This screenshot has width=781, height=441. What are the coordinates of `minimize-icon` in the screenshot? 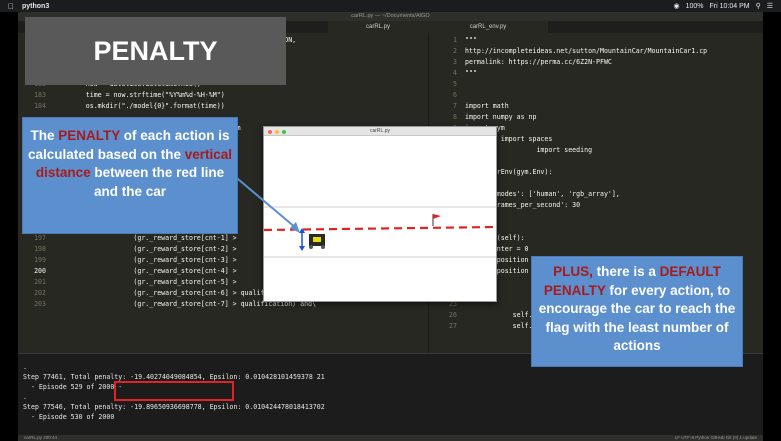 It's located at (277, 131).